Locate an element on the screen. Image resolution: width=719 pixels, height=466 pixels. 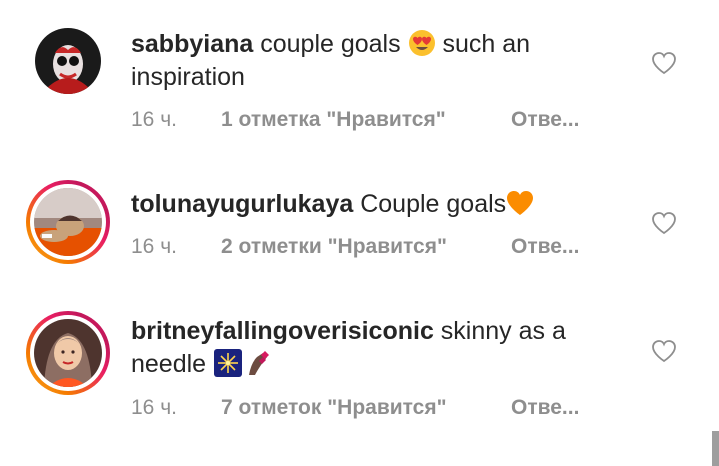
comment-username: sabbyiana is located at coordinates (192, 44).